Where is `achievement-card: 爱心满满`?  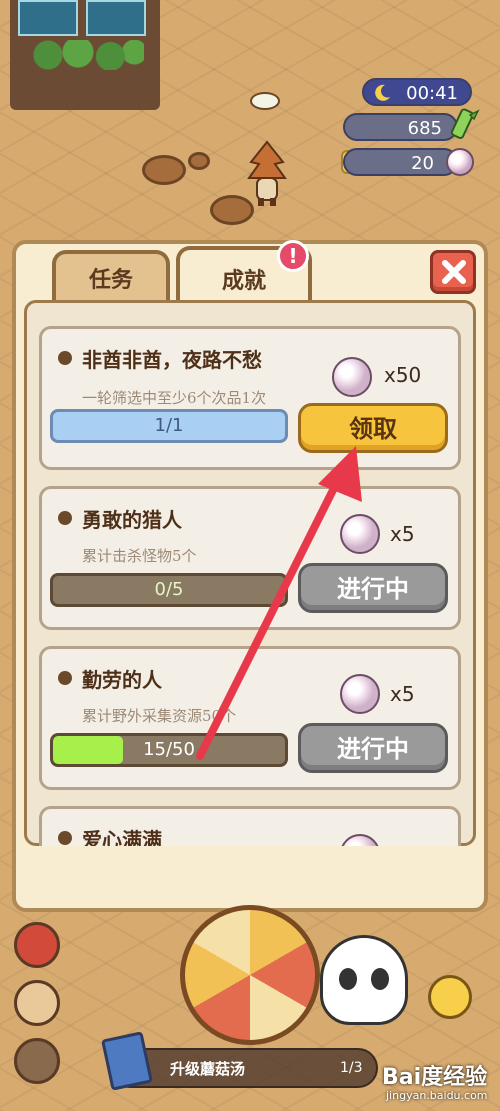
achievement-card: 爱心满满 is located at coordinates (250, 826).